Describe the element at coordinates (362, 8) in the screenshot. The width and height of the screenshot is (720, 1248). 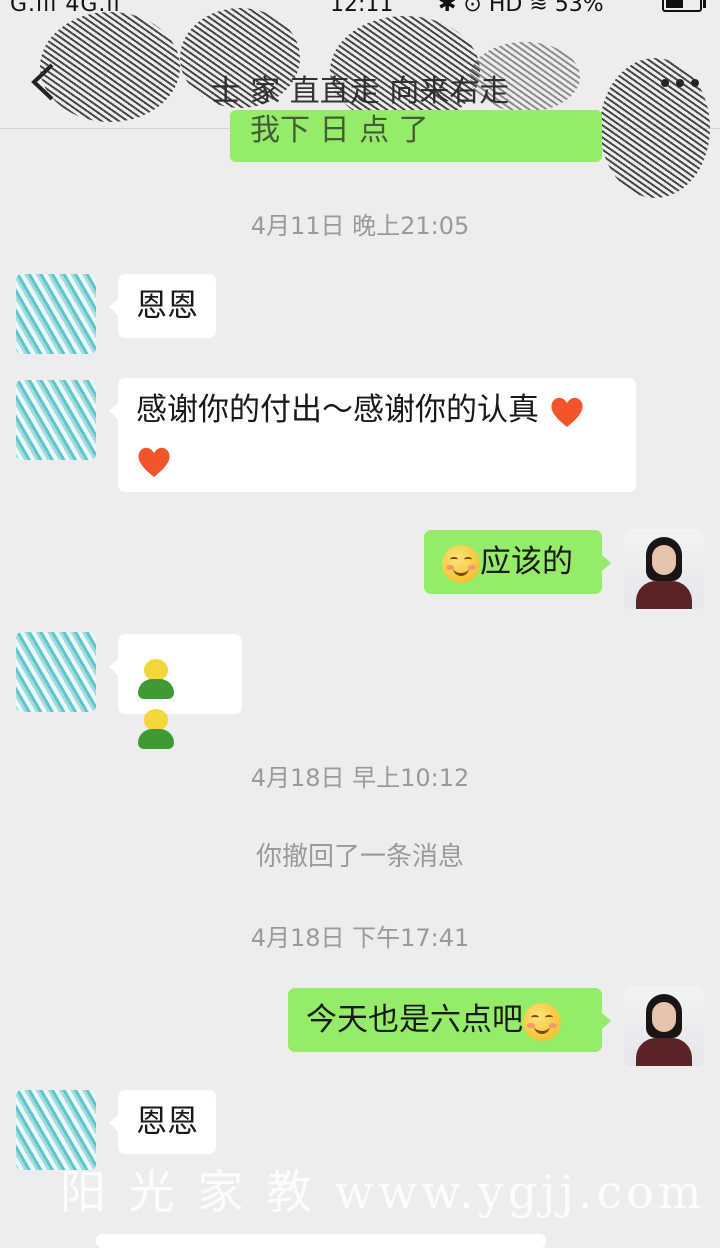
I see `clock: 12:11` at that location.